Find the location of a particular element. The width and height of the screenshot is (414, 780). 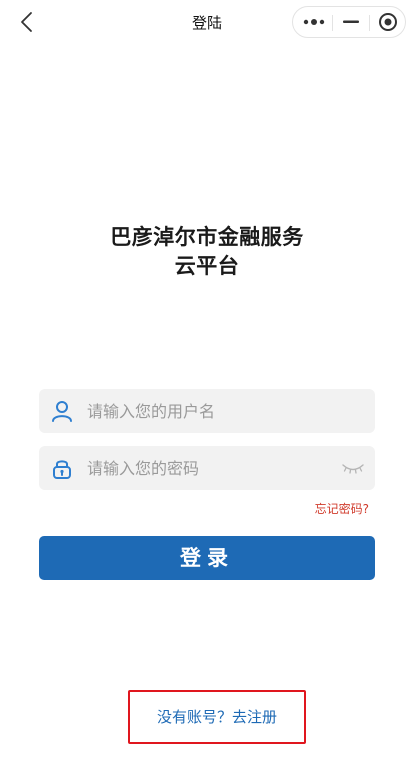

target-circle-icon is located at coordinates (388, 22).